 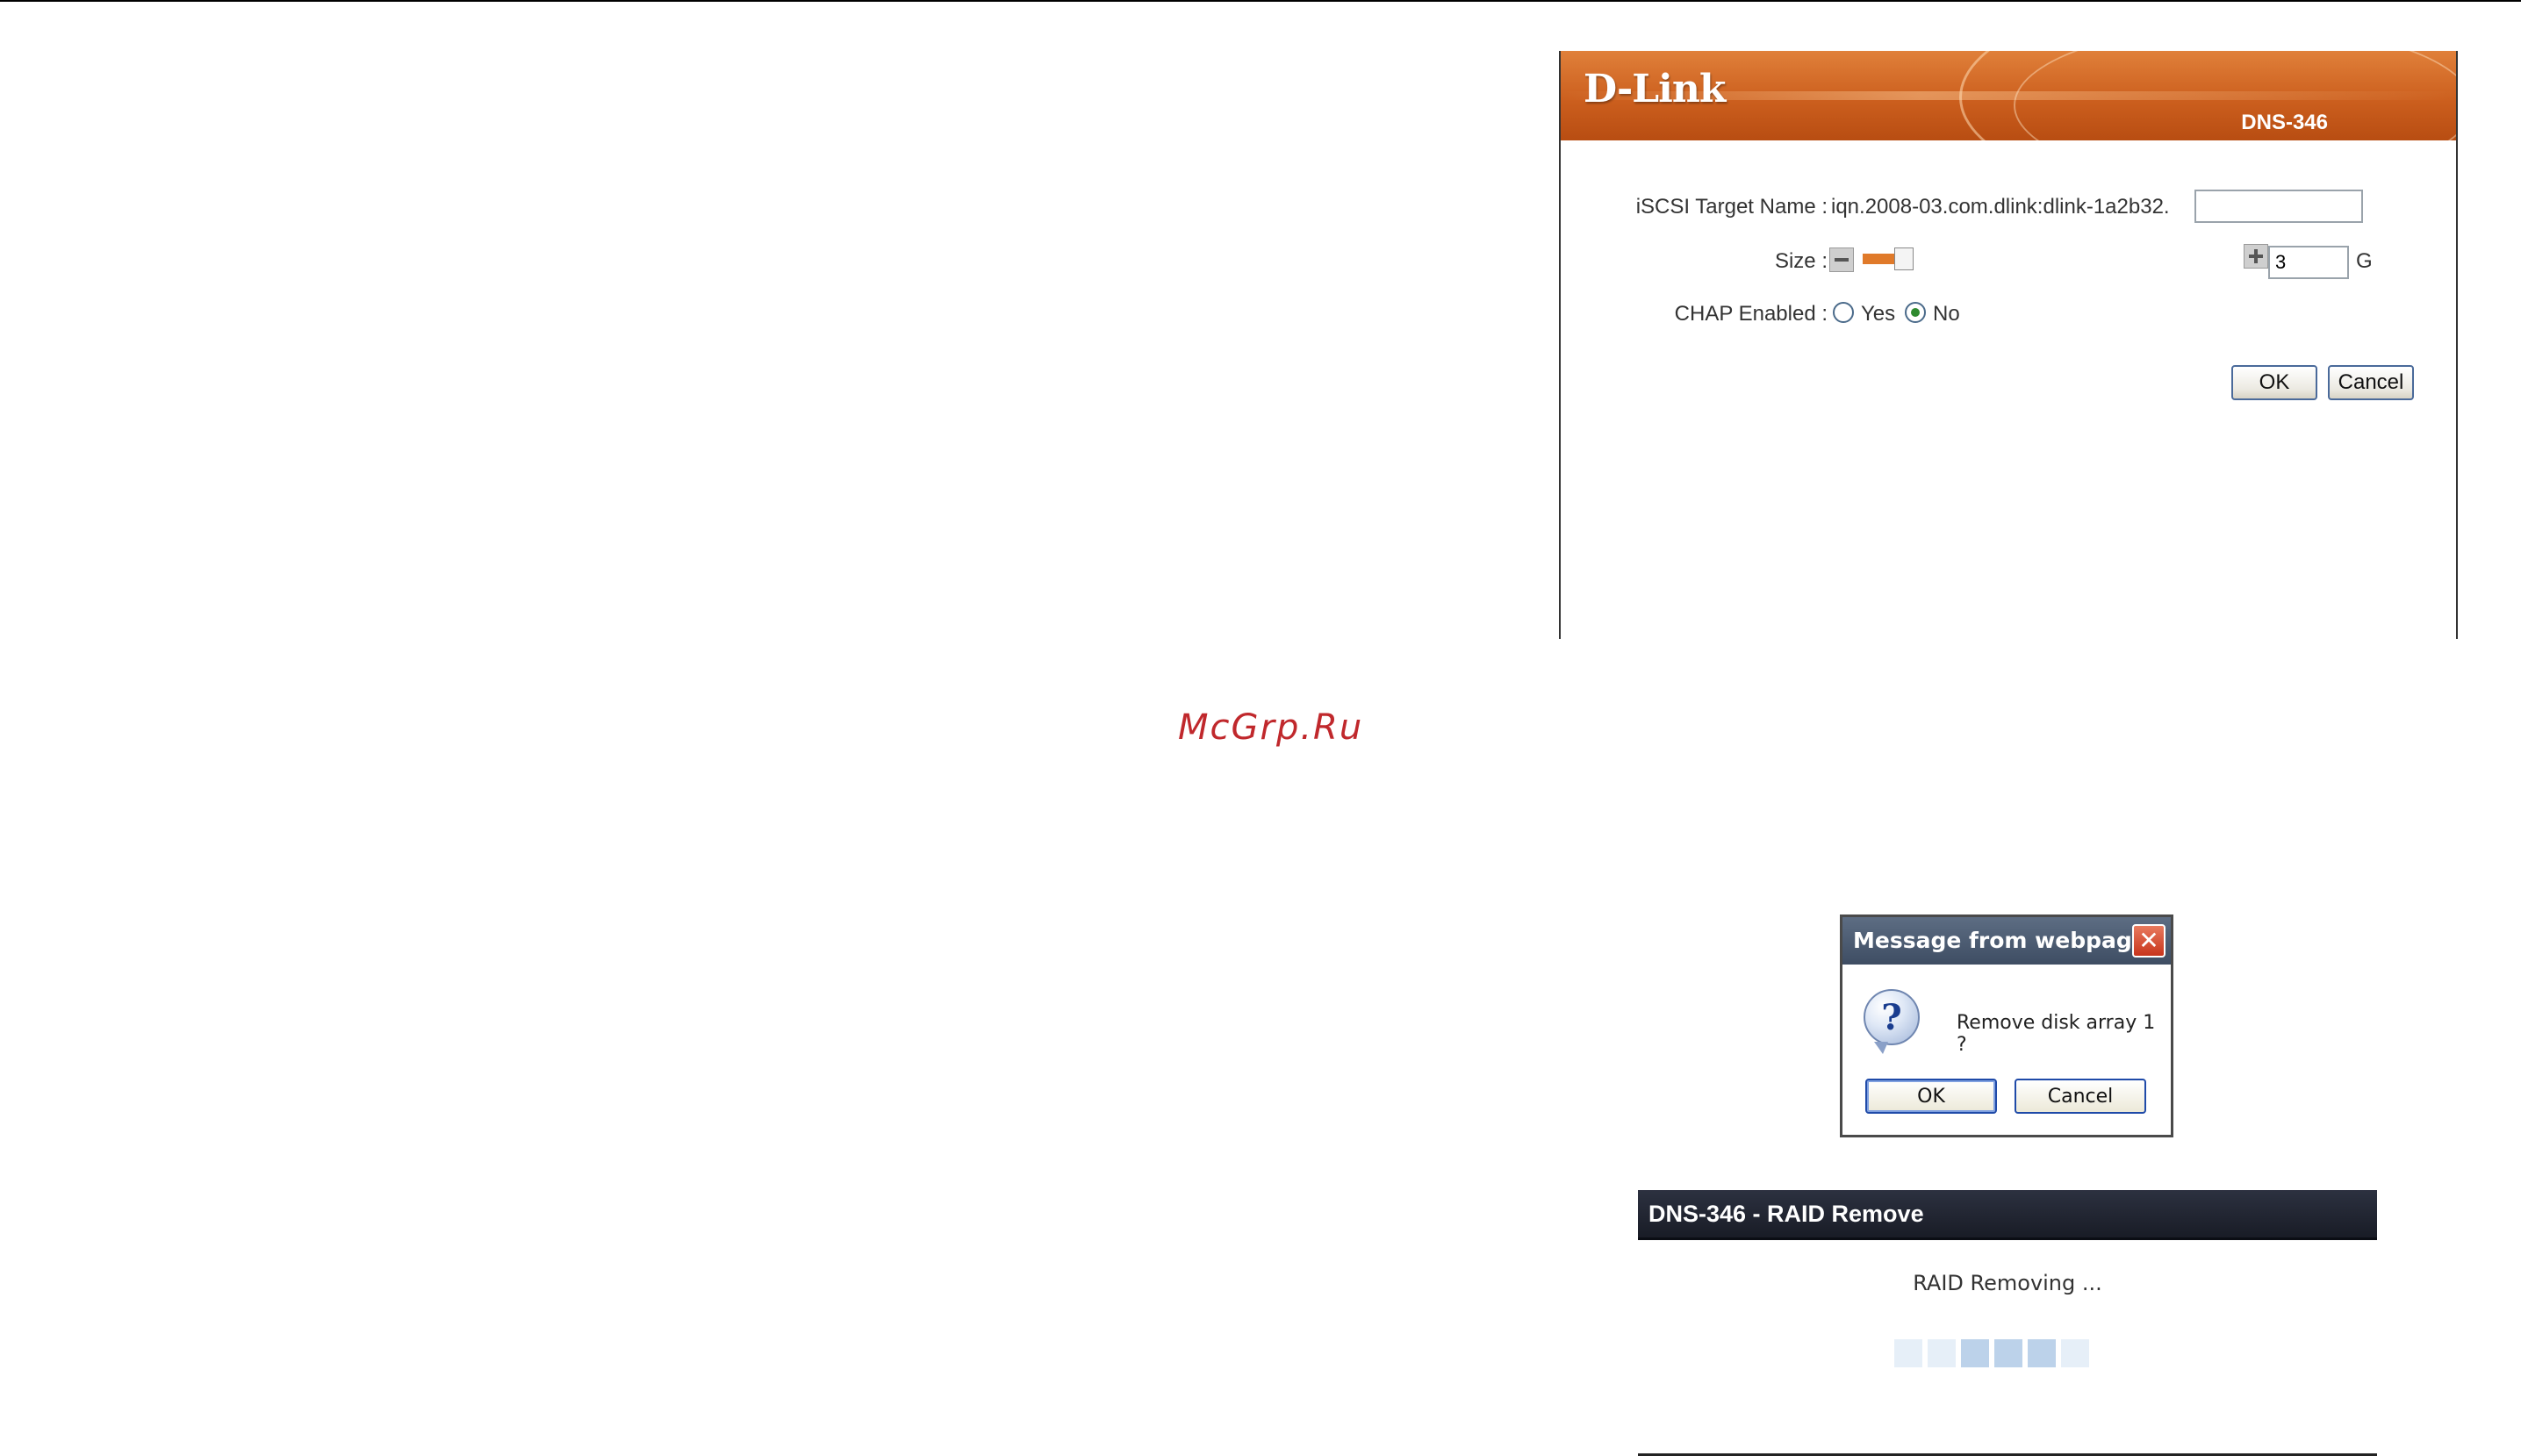 I want to click on size-decrease-button, so click(x=1841, y=259).